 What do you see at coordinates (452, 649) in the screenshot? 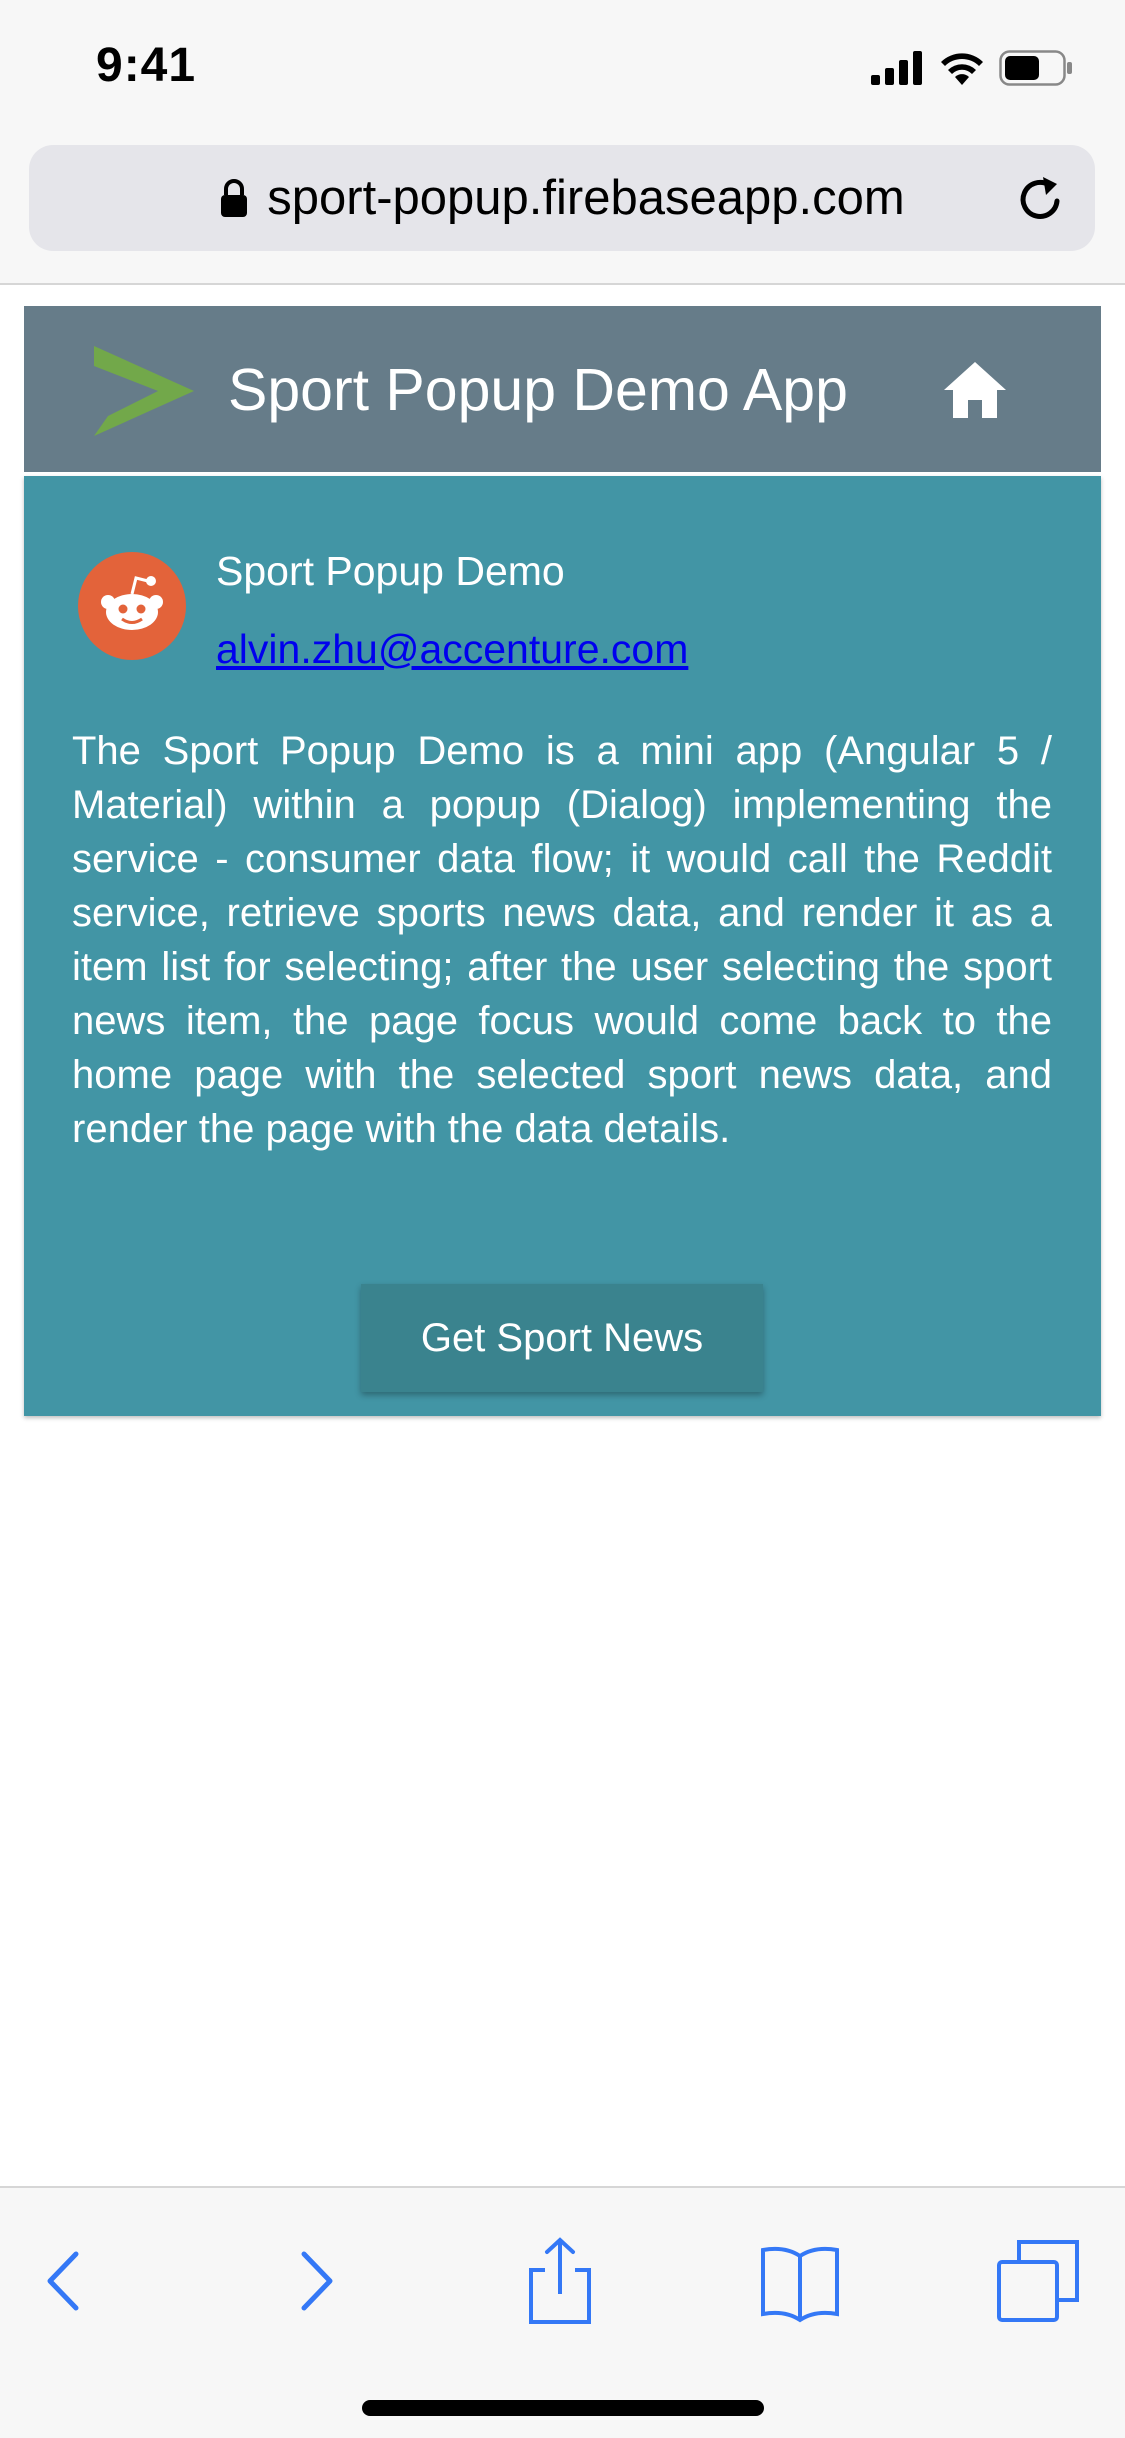
I see `email-link: alvin.zhu@accenture.com` at bounding box center [452, 649].